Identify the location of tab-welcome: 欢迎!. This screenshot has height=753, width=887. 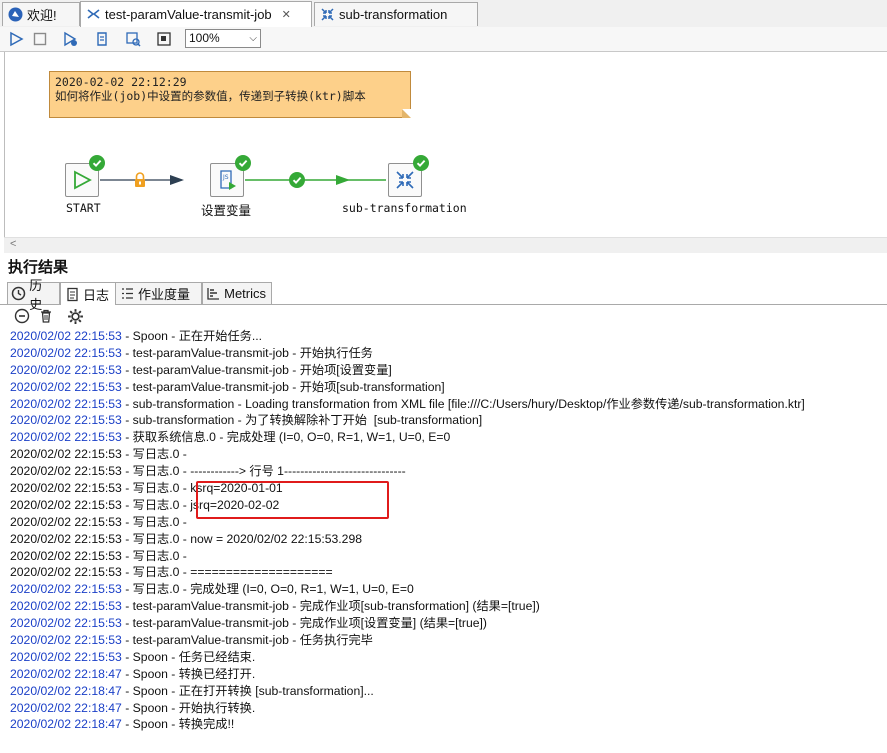
(41, 14).